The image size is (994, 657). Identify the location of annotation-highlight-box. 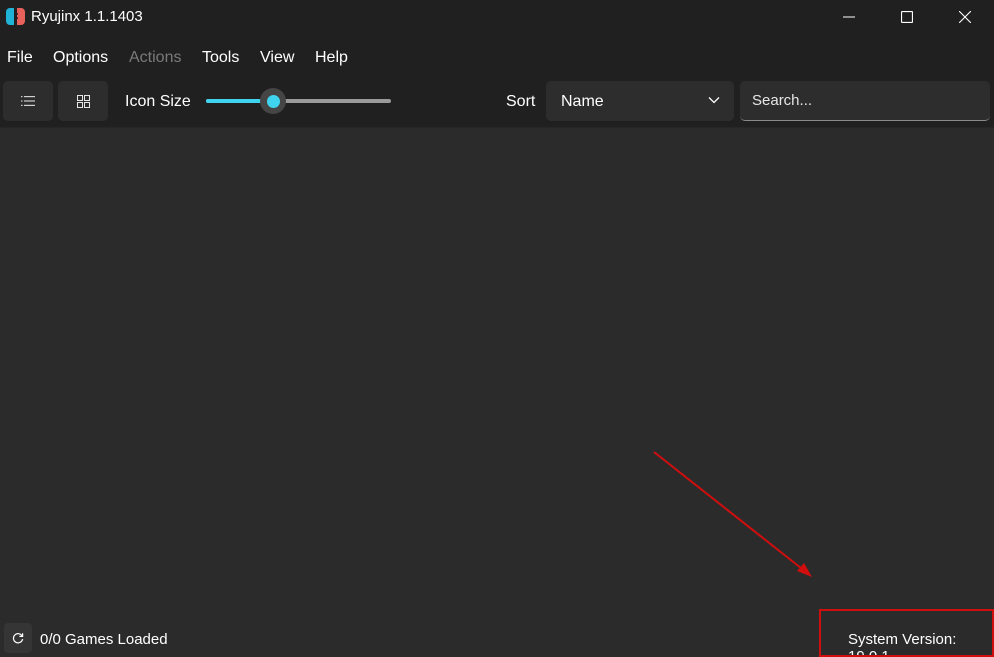
(906, 633).